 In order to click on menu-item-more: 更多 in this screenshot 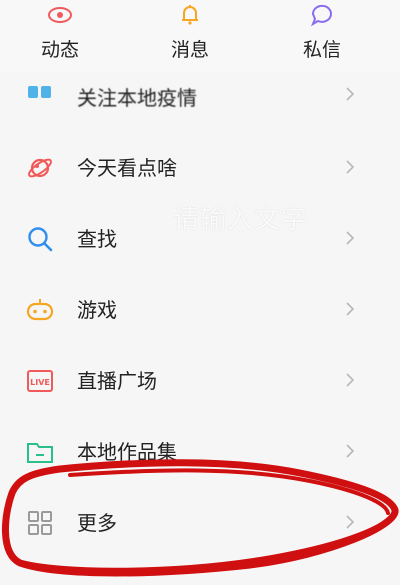, I will do `click(200, 522)`.